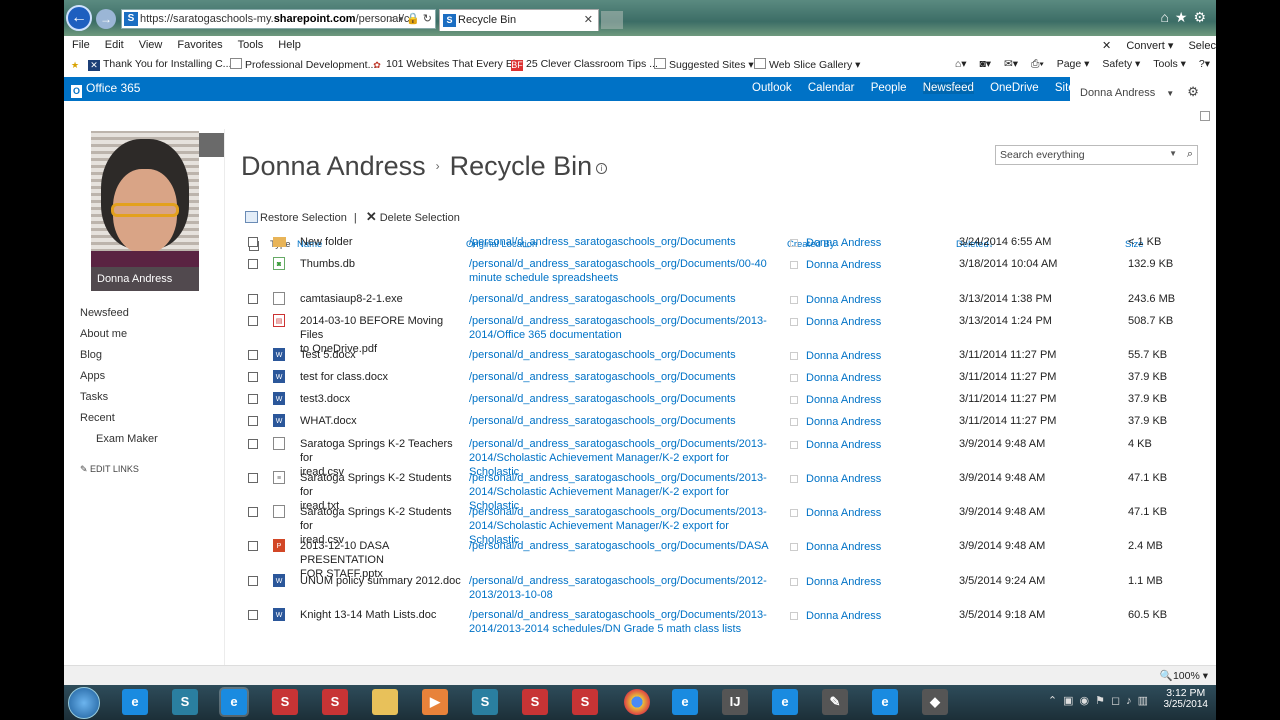 This screenshot has height=720, width=1280. I want to click on row-name: camtasiaup8-2-1.exe, so click(382, 299).